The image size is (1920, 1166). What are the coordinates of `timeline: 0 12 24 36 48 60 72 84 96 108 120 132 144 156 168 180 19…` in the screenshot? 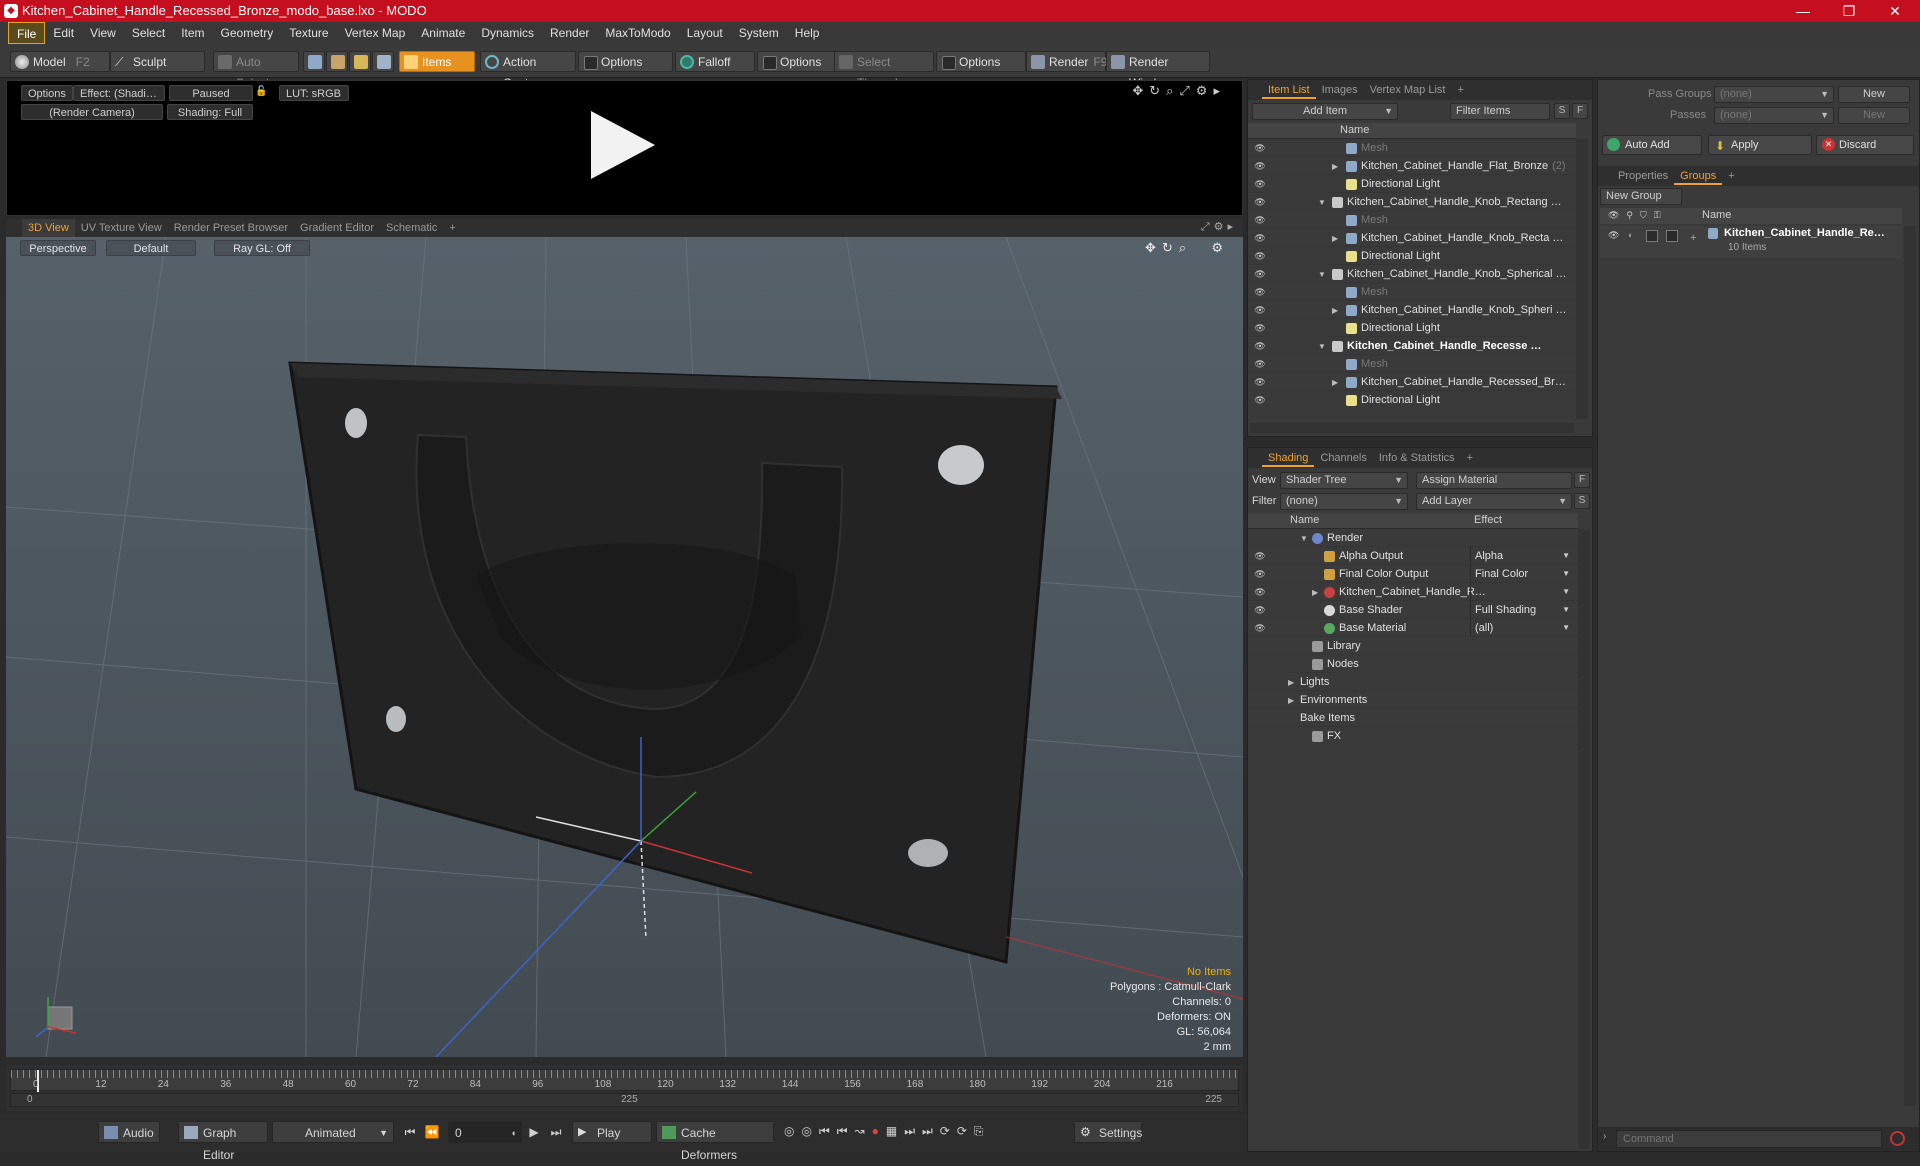 It's located at (624, 1088).